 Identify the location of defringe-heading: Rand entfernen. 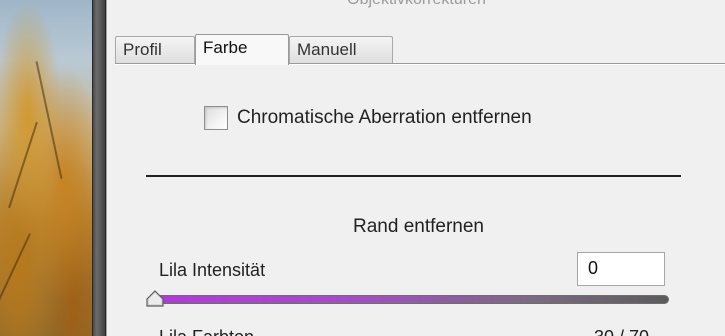
(418, 226).